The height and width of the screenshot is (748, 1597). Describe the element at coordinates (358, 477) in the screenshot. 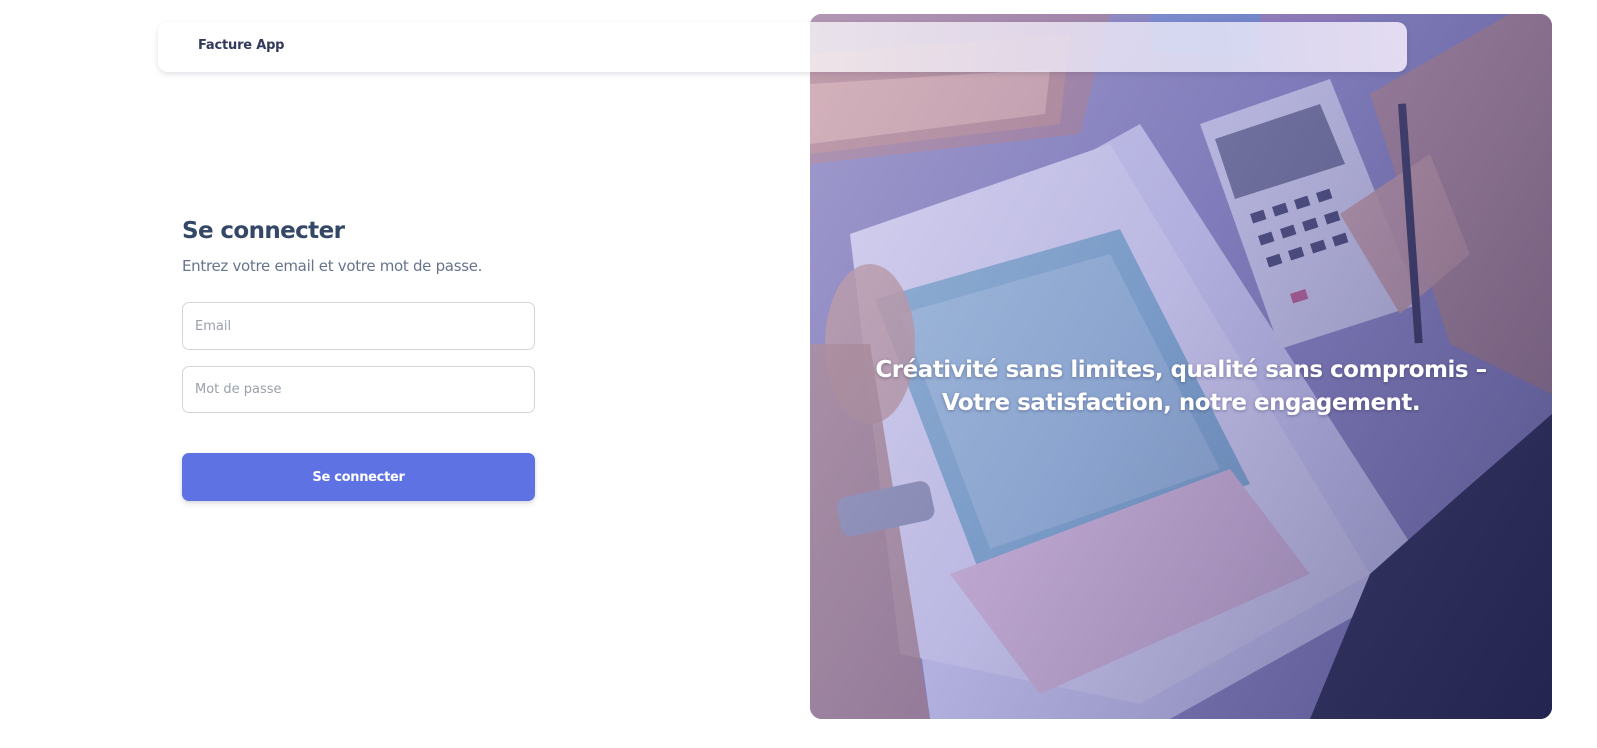

I see `sign-in-button: Se connecter` at that location.